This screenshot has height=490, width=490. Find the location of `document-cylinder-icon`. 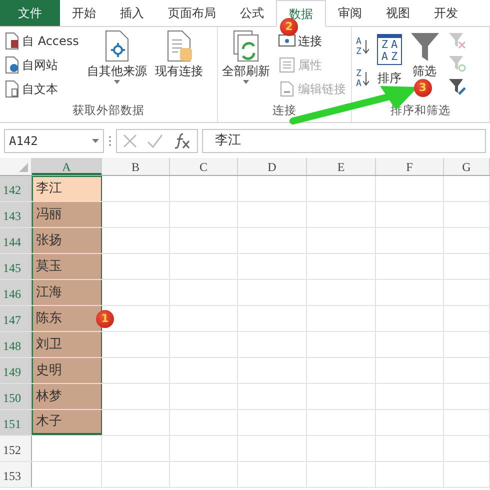

document-cylinder-icon is located at coordinates (178, 46).